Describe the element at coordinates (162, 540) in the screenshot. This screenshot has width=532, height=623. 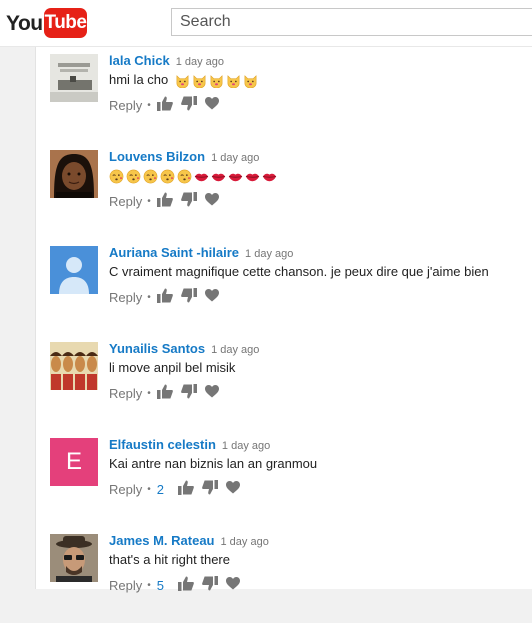
I see `author-name: James M. Rateau` at that location.